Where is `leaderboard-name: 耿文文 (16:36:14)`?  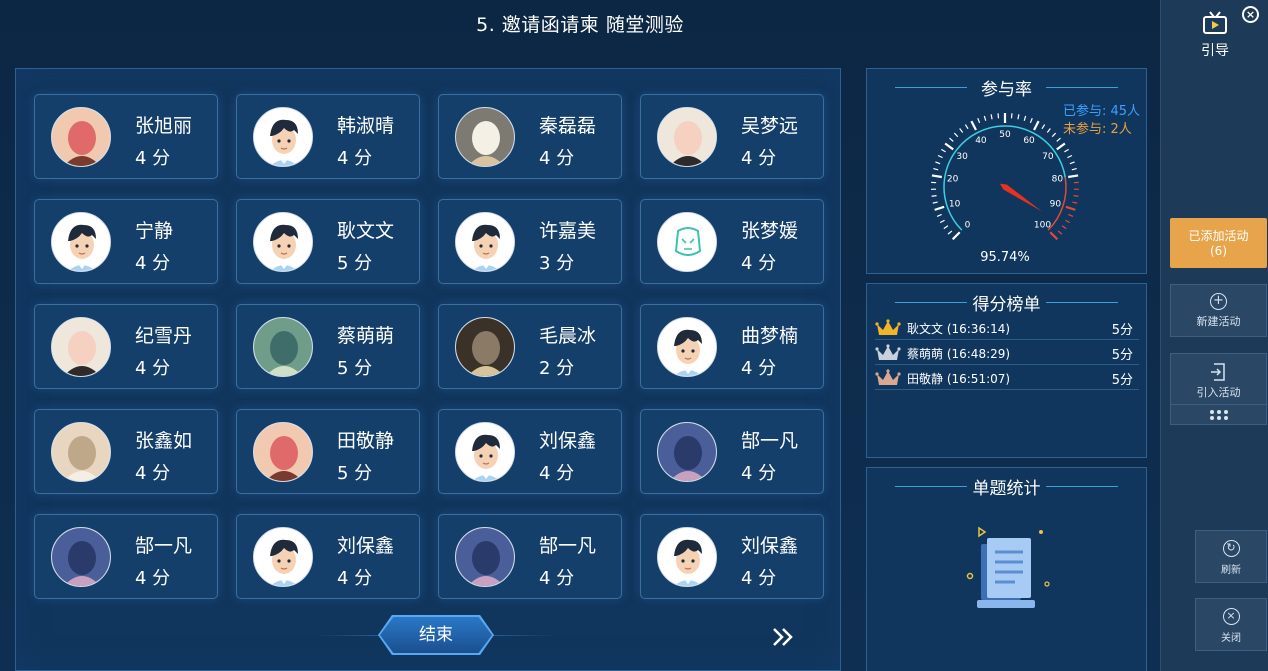 leaderboard-name: 耿文文 (16:36:14) is located at coordinates (959, 329).